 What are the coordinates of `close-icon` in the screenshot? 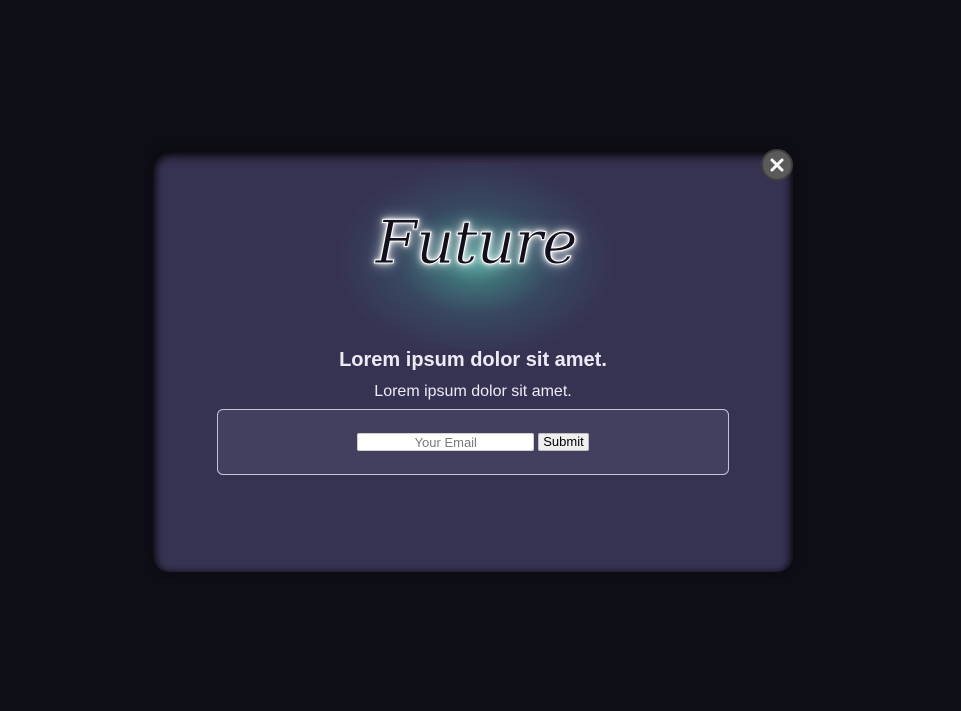 It's located at (777, 165).